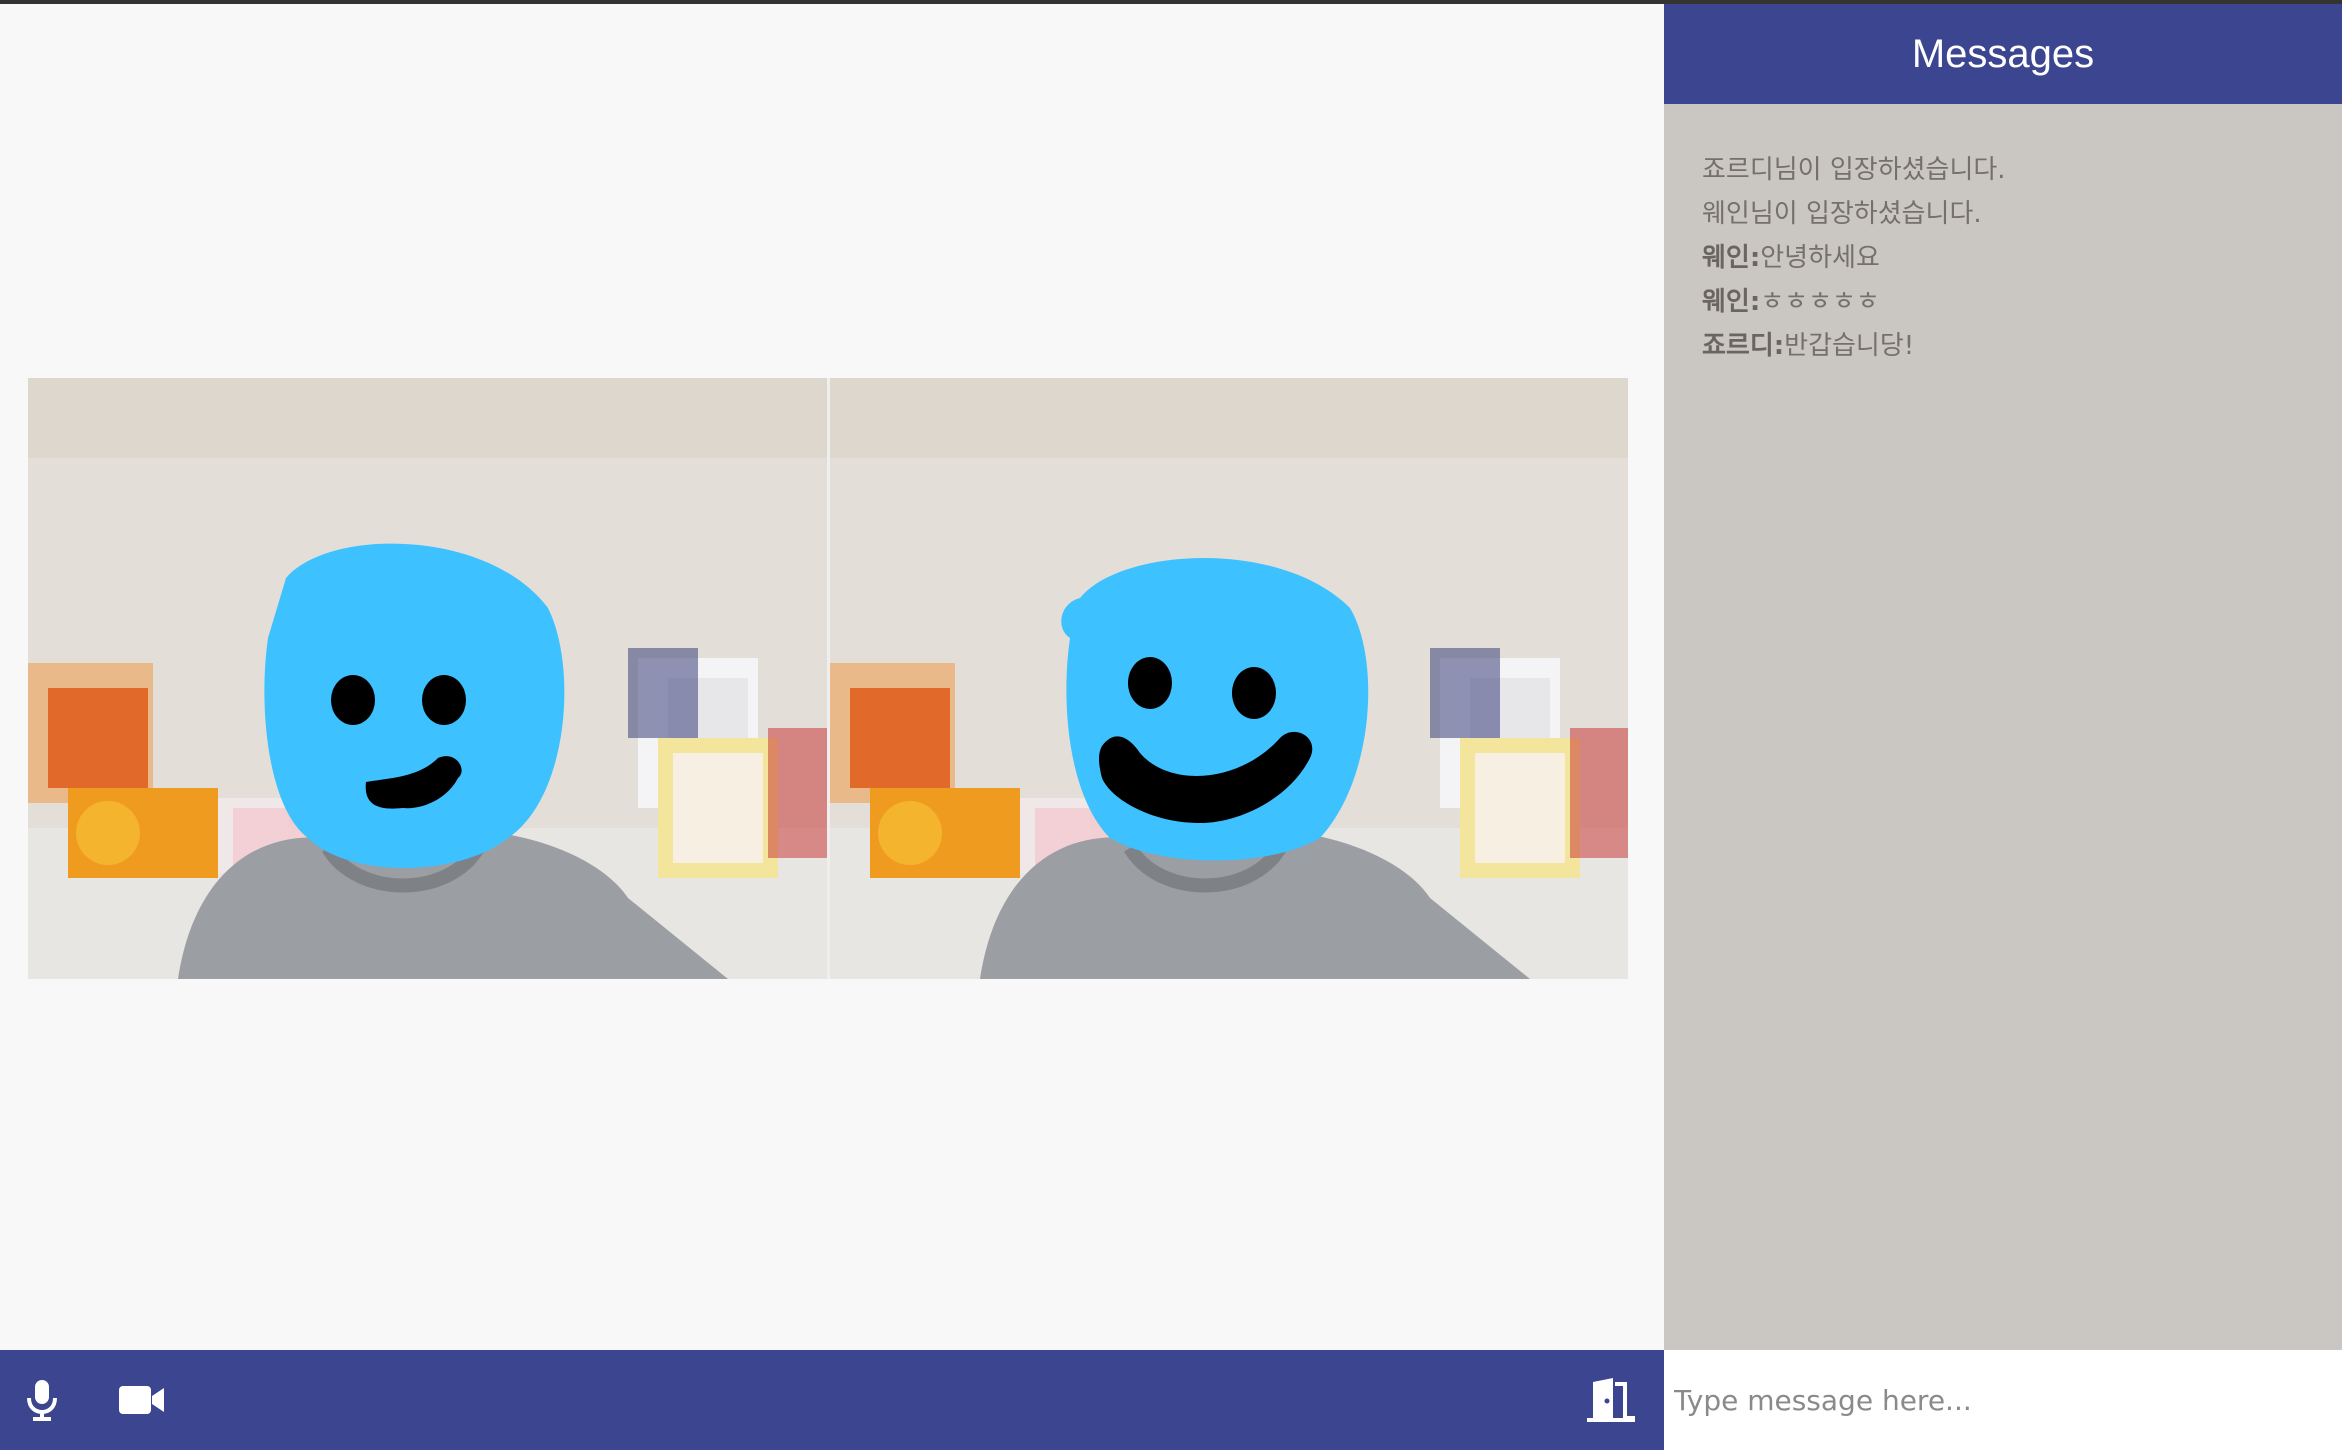 The height and width of the screenshot is (1450, 2342). Describe the element at coordinates (1842, 214) in the screenshot. I see `message-text: 웨인님이 입장하셨습니다.` at that location.